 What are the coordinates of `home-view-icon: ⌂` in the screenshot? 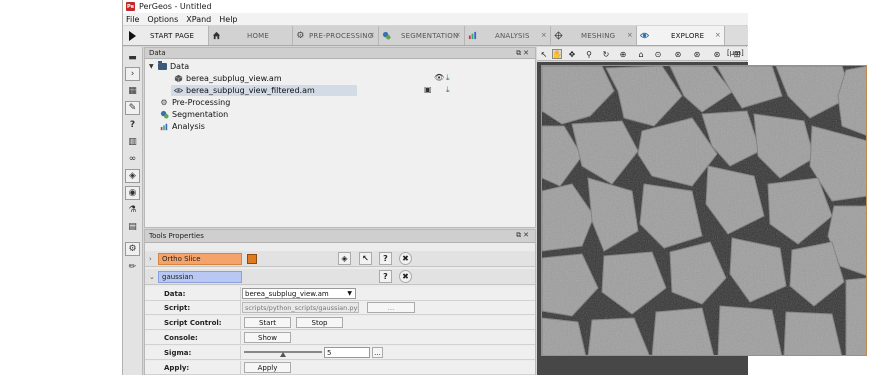 It's located at (641, 54).